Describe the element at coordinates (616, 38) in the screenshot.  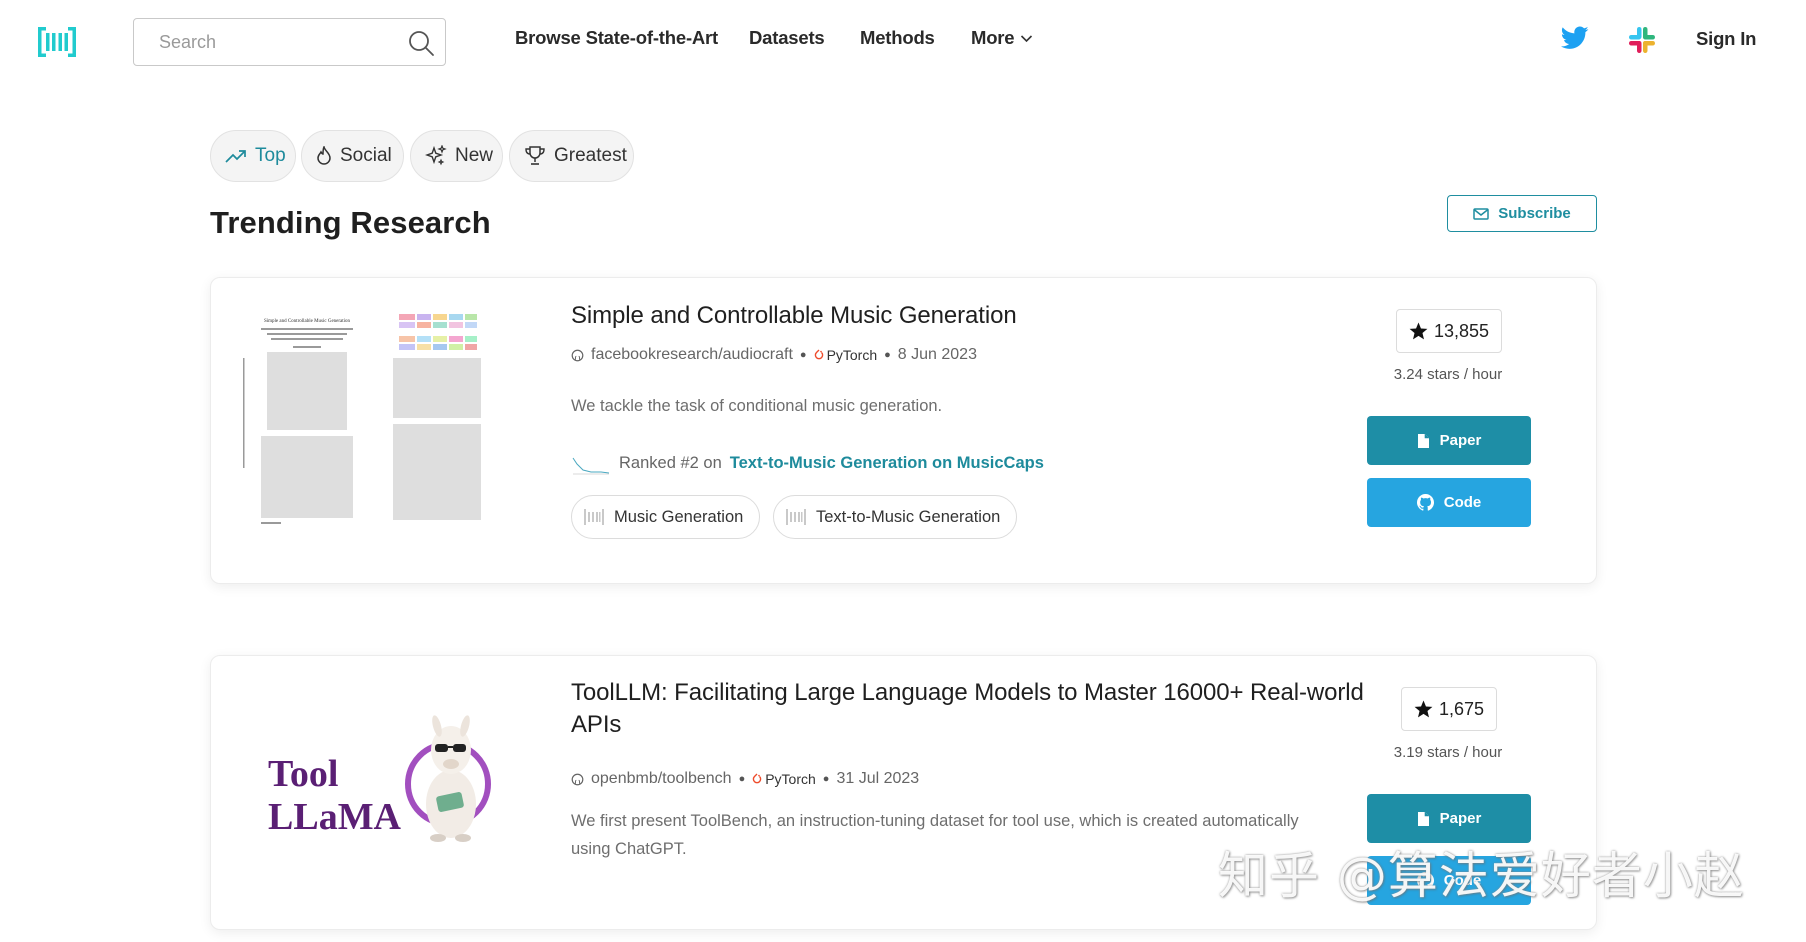
I see `nav-browse-sota: Browse State-of-the-Art` at that location.